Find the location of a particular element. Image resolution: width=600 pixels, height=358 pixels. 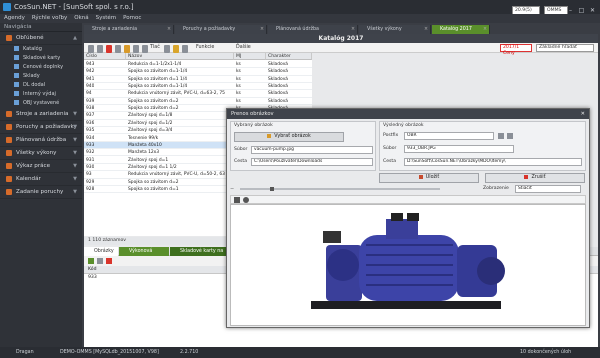

print-button: Tlač is located at coordinates (155, 48).